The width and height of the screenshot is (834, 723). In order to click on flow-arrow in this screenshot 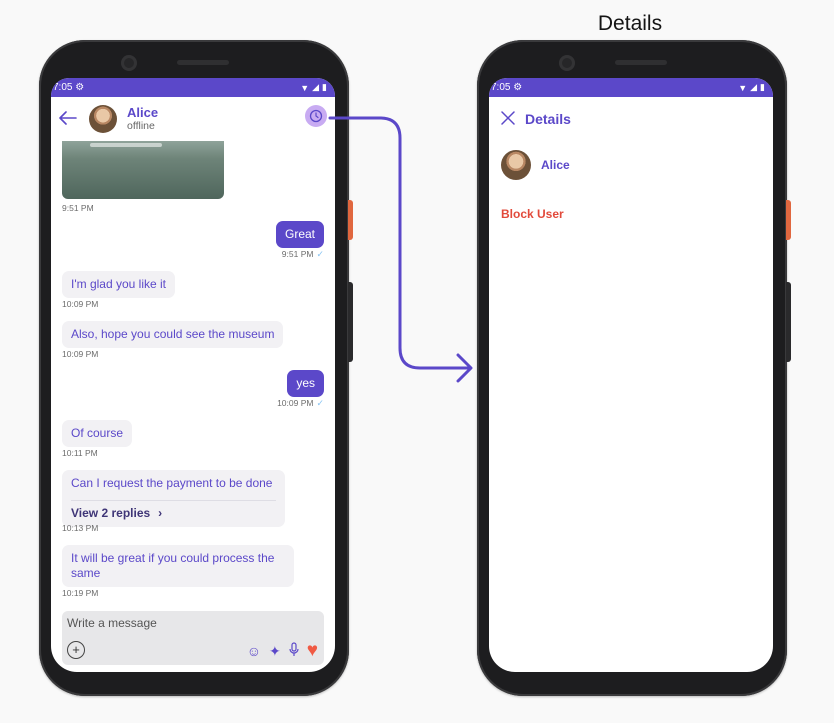, I will do `click(400, 249)`.